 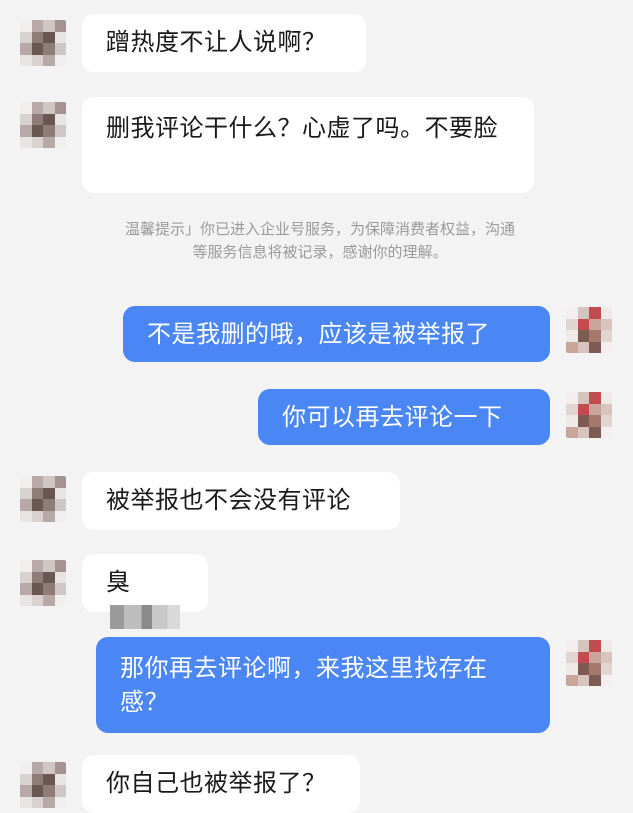 I want to click on message-bubble-incoming: 蹭热度不让人说啊？, so click(x=224, y=43).